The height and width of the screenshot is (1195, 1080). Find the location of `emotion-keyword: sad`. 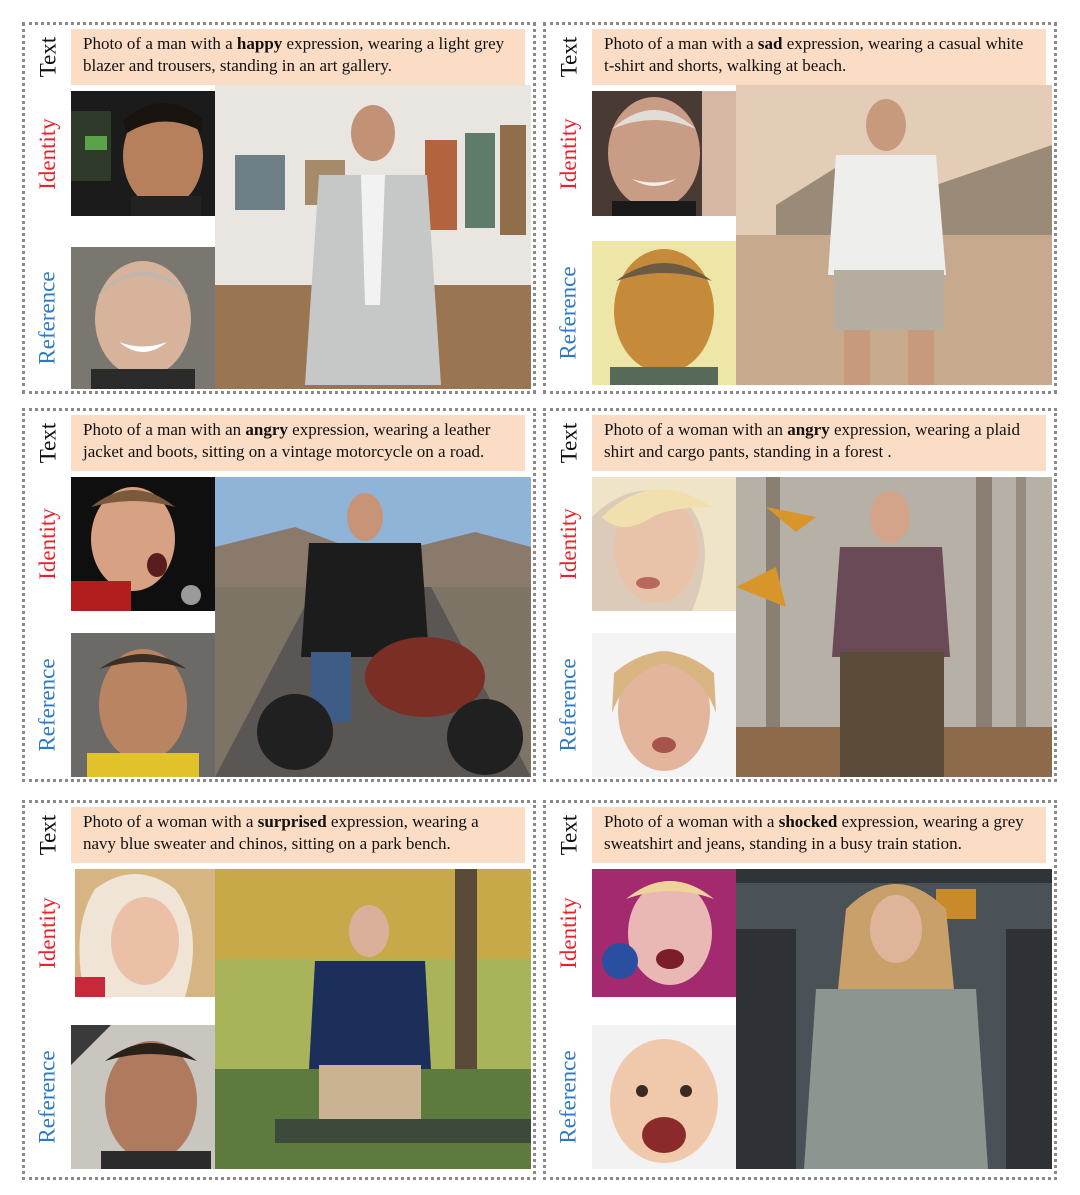

emotion-keyword: sad is located at coordinates (770, 43).